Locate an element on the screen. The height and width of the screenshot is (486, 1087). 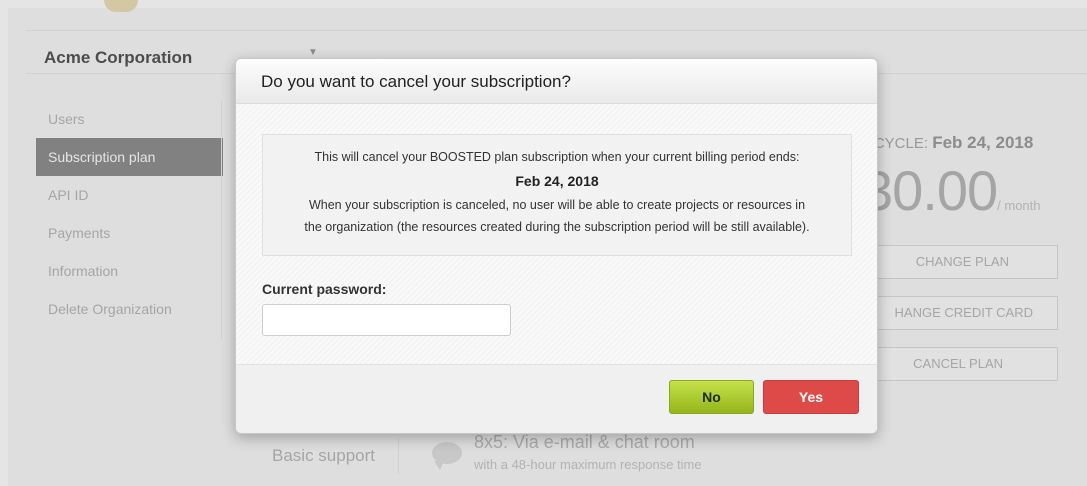
yes-button: Yes is located at coordinates (811, 397).